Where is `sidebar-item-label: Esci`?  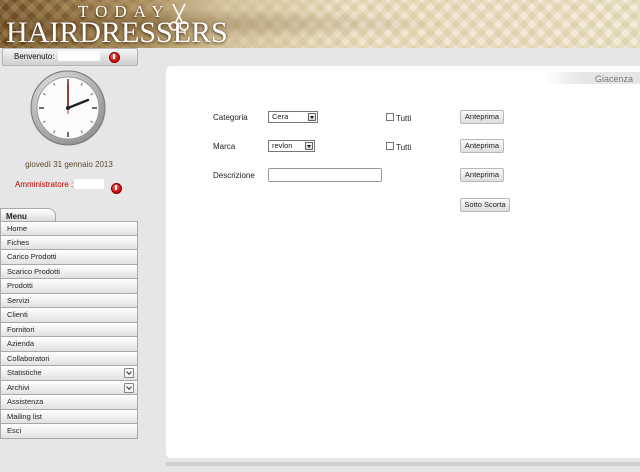 sidebar-item-label: Esci is located at coordinates (14, 430).